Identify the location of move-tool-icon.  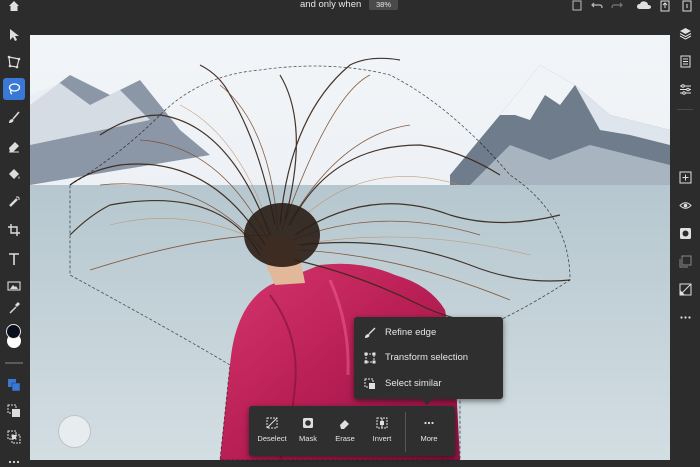
(14, 35).